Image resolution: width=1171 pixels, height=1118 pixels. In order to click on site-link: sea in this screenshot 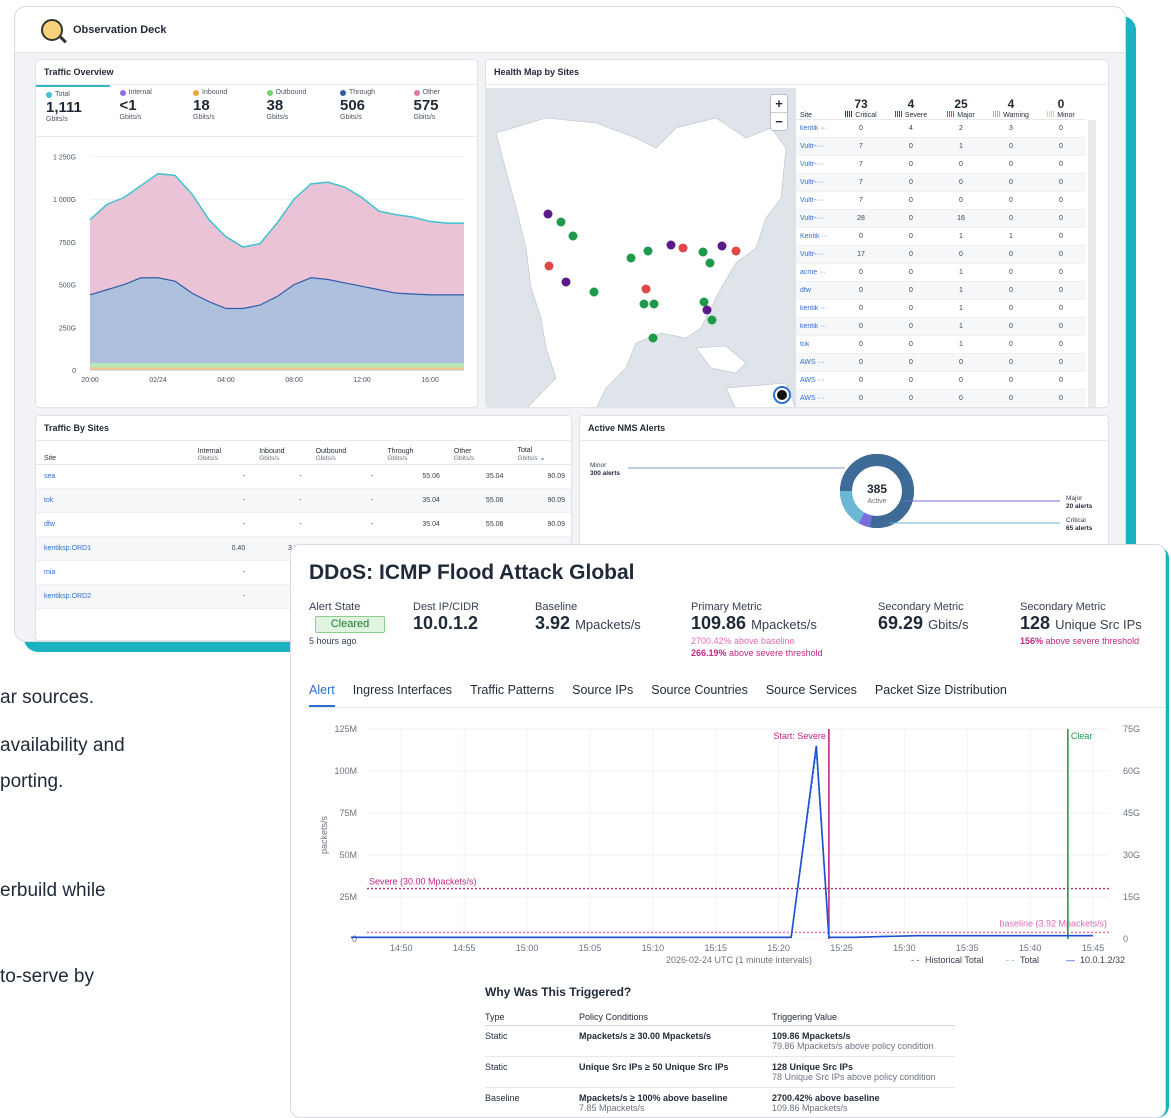, I will do `click(113, 476)`.